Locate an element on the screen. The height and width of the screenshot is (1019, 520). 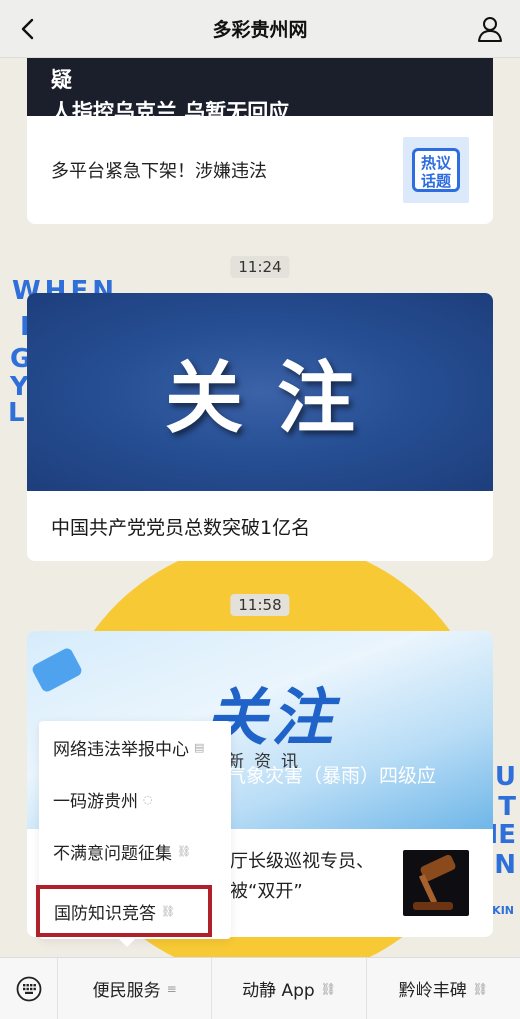
wallpaper-right-4: N is located at coordinates (505, 865).